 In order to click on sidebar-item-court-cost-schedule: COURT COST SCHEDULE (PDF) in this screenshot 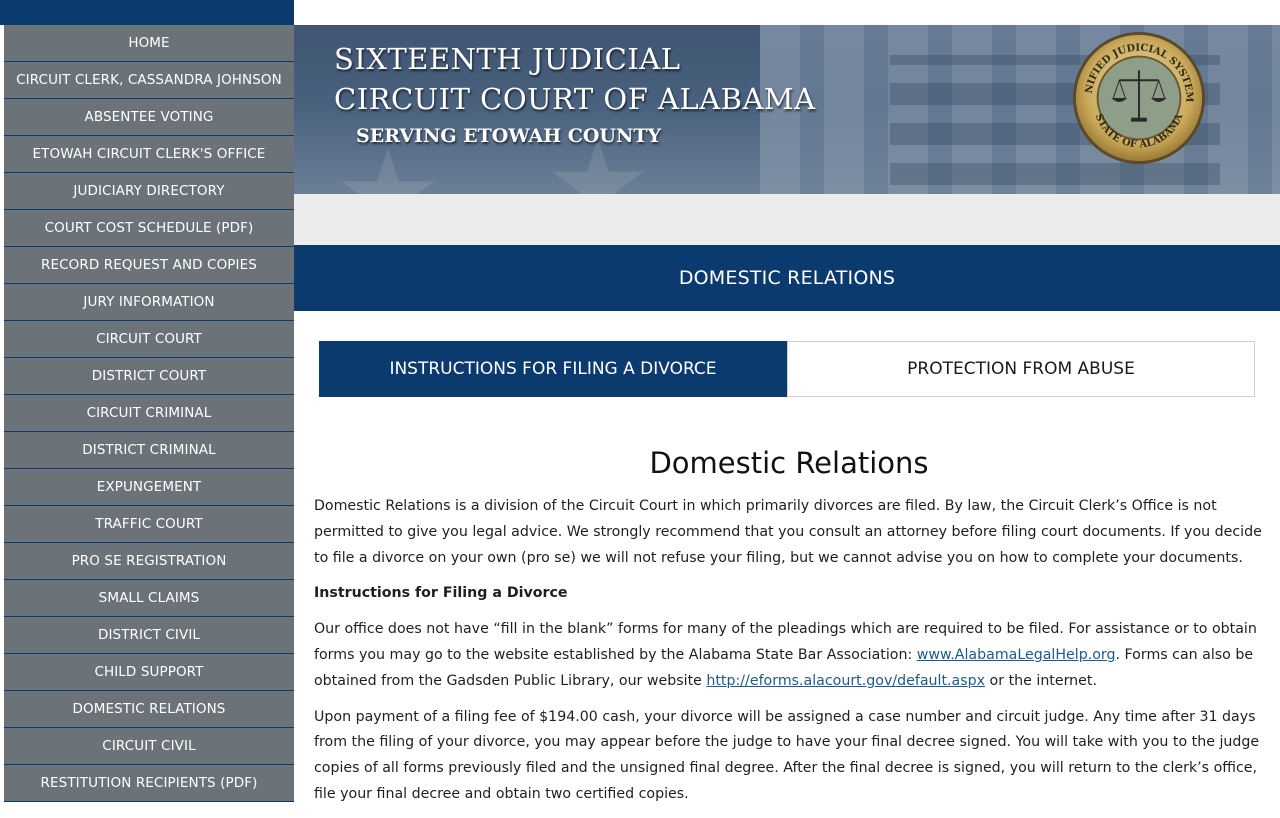, I will do `click(149, 228)`.